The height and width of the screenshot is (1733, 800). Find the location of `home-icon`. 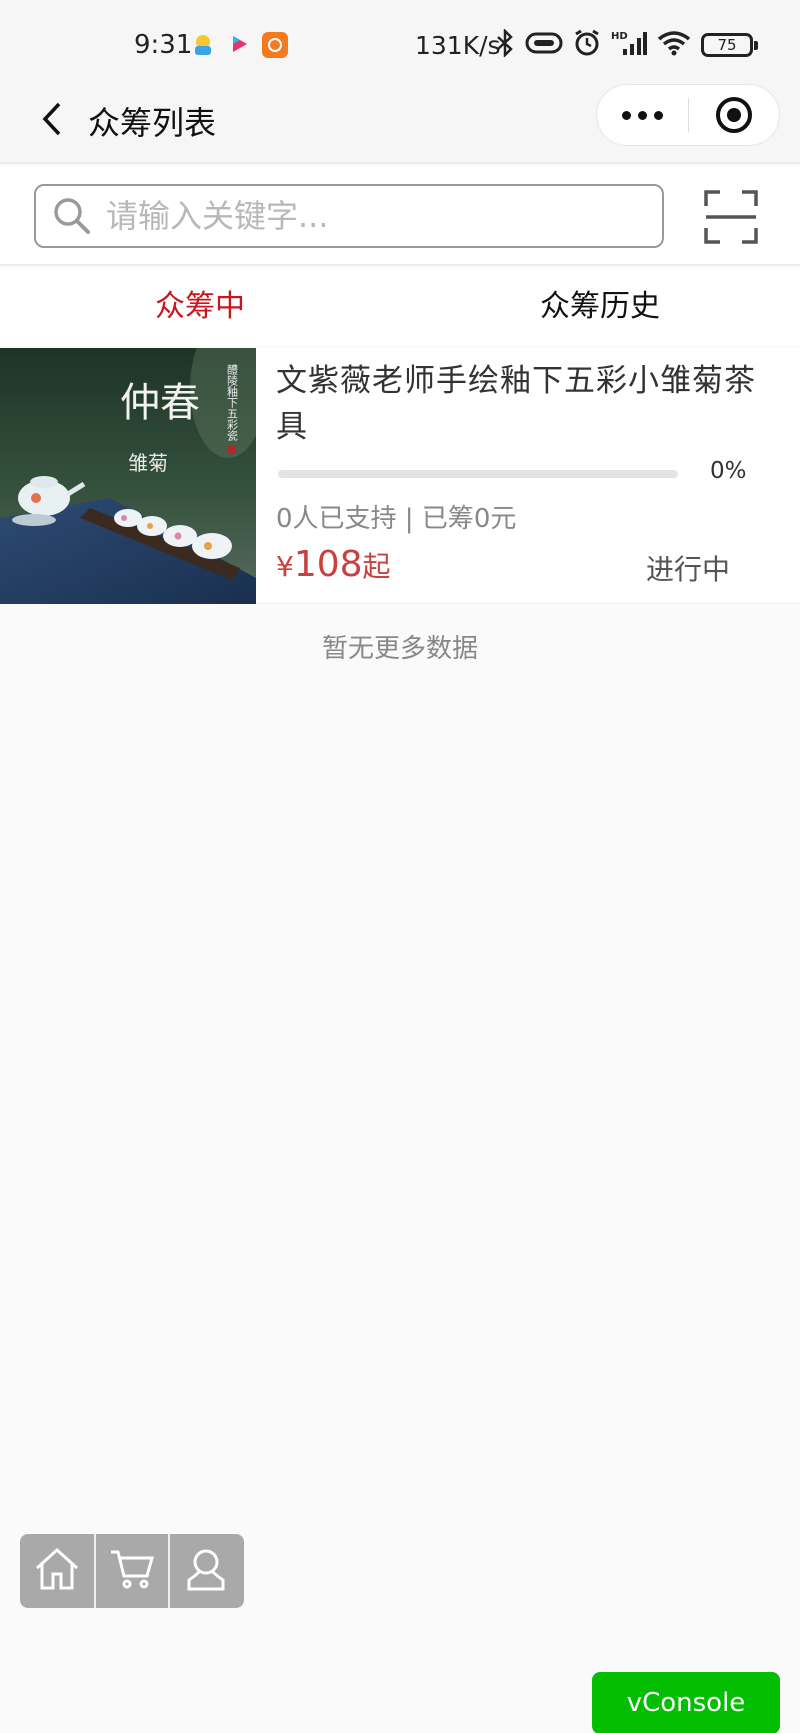

home-icon is located at coordinates (57, 1571).